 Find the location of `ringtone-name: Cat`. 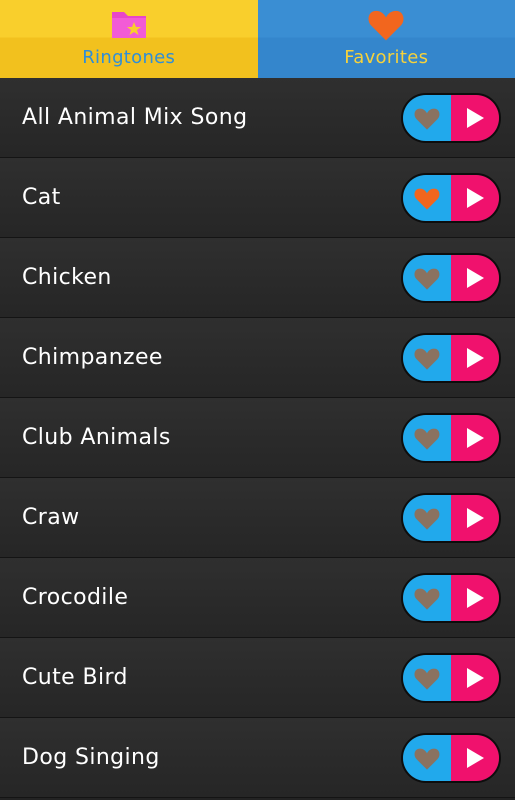

ringtone-name: Cat is located at coordinates (41, 197).